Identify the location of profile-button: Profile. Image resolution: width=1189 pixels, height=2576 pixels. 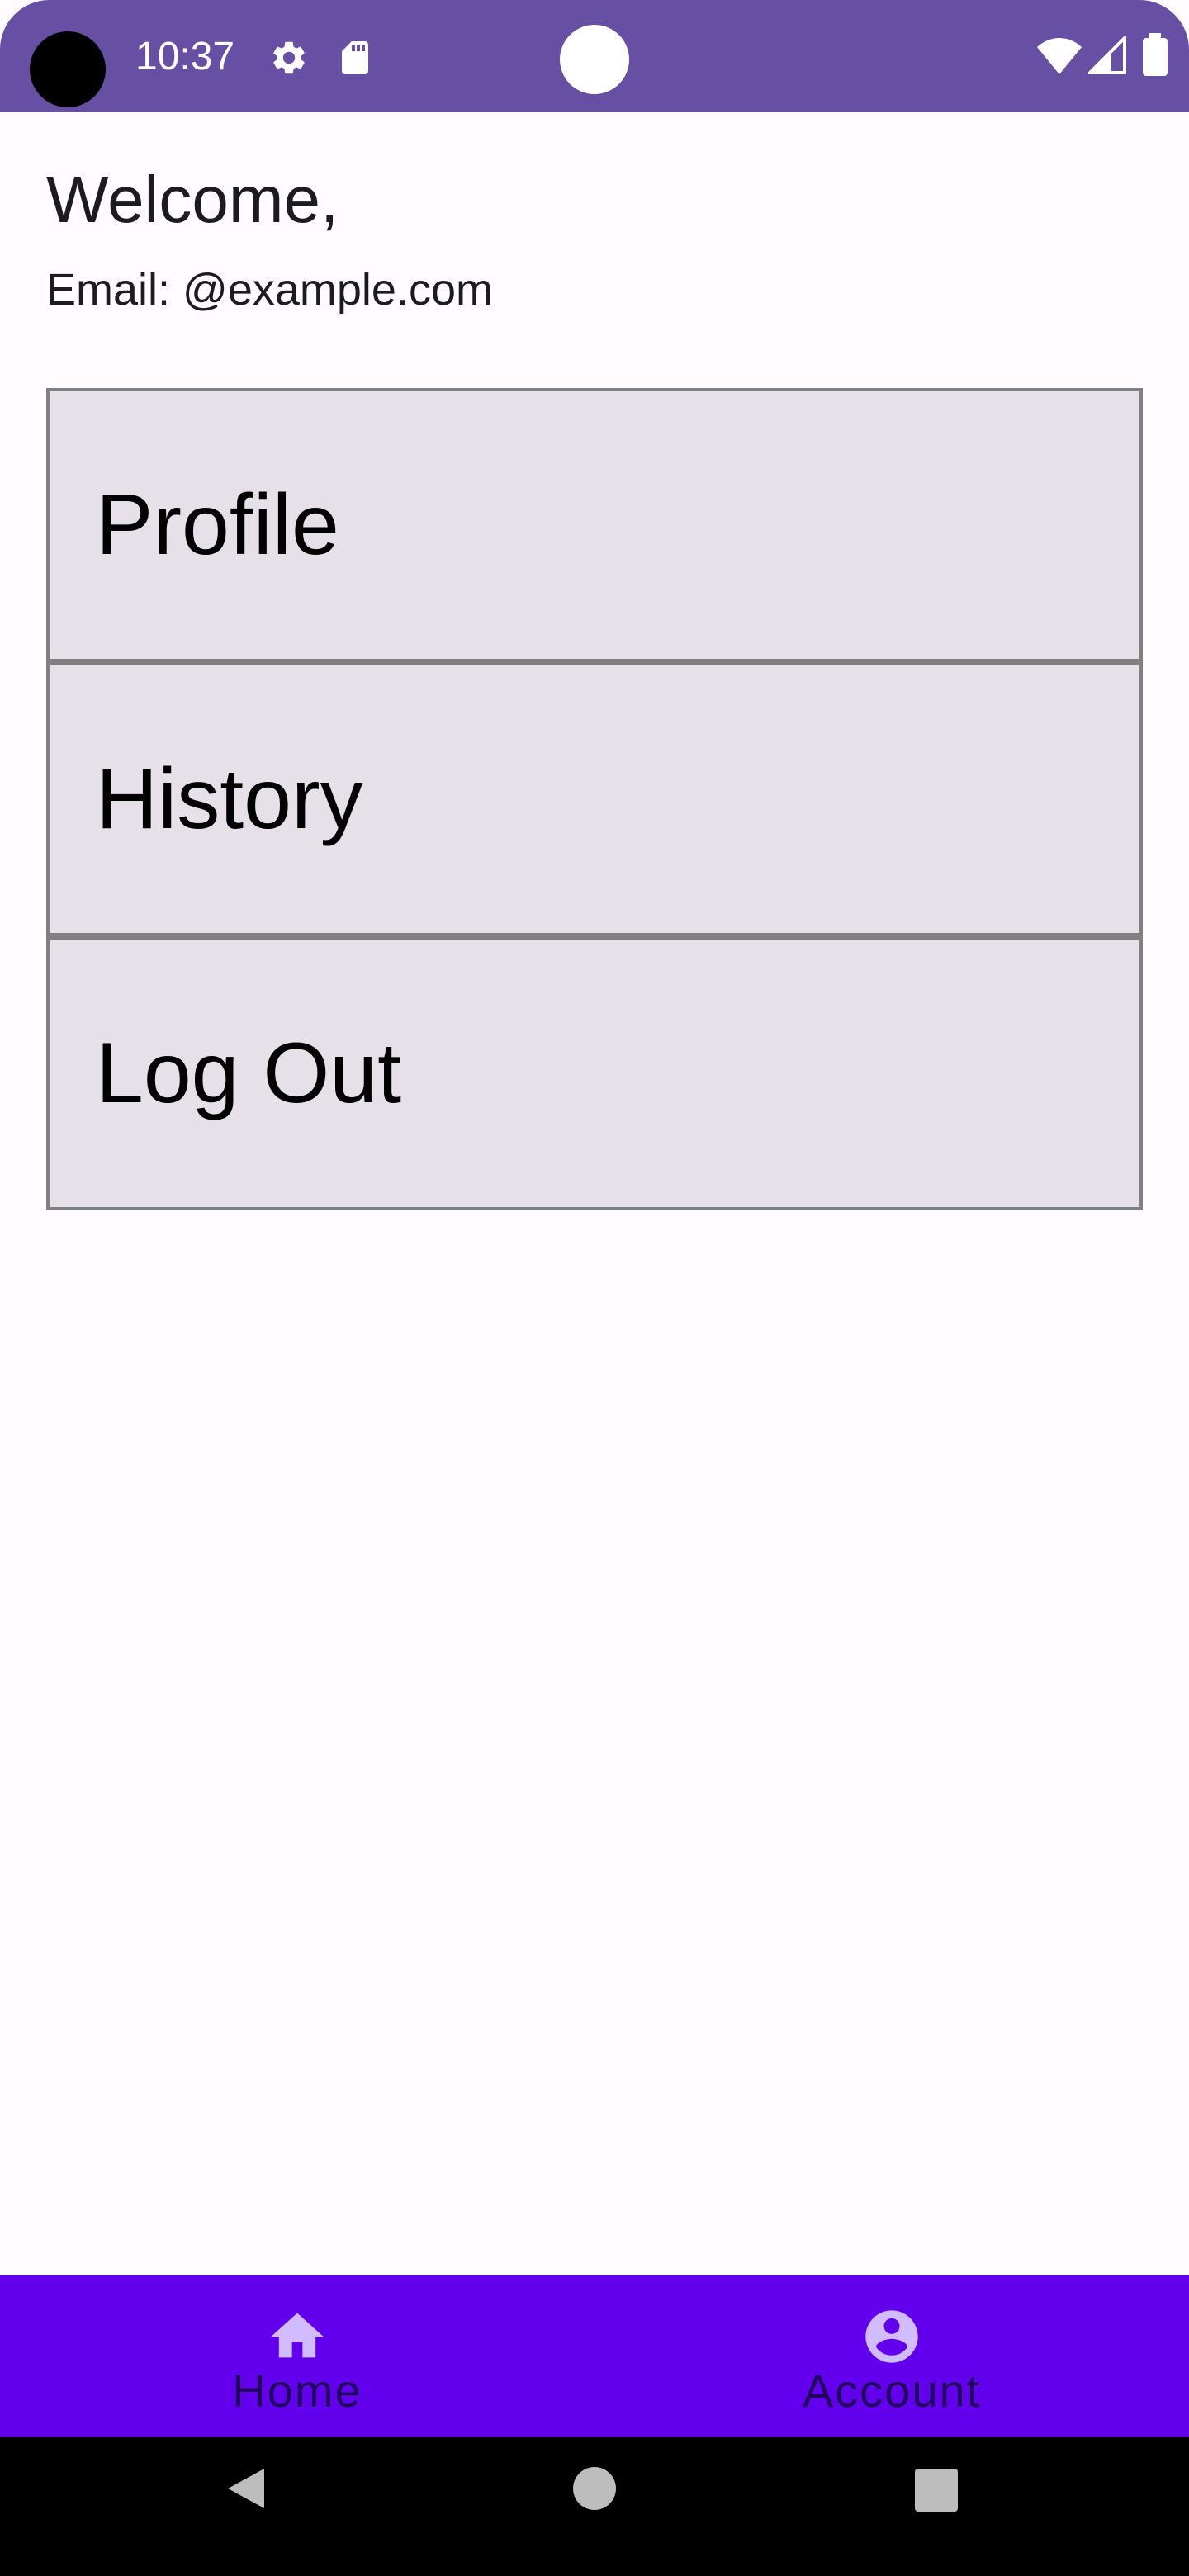
(594, 525).